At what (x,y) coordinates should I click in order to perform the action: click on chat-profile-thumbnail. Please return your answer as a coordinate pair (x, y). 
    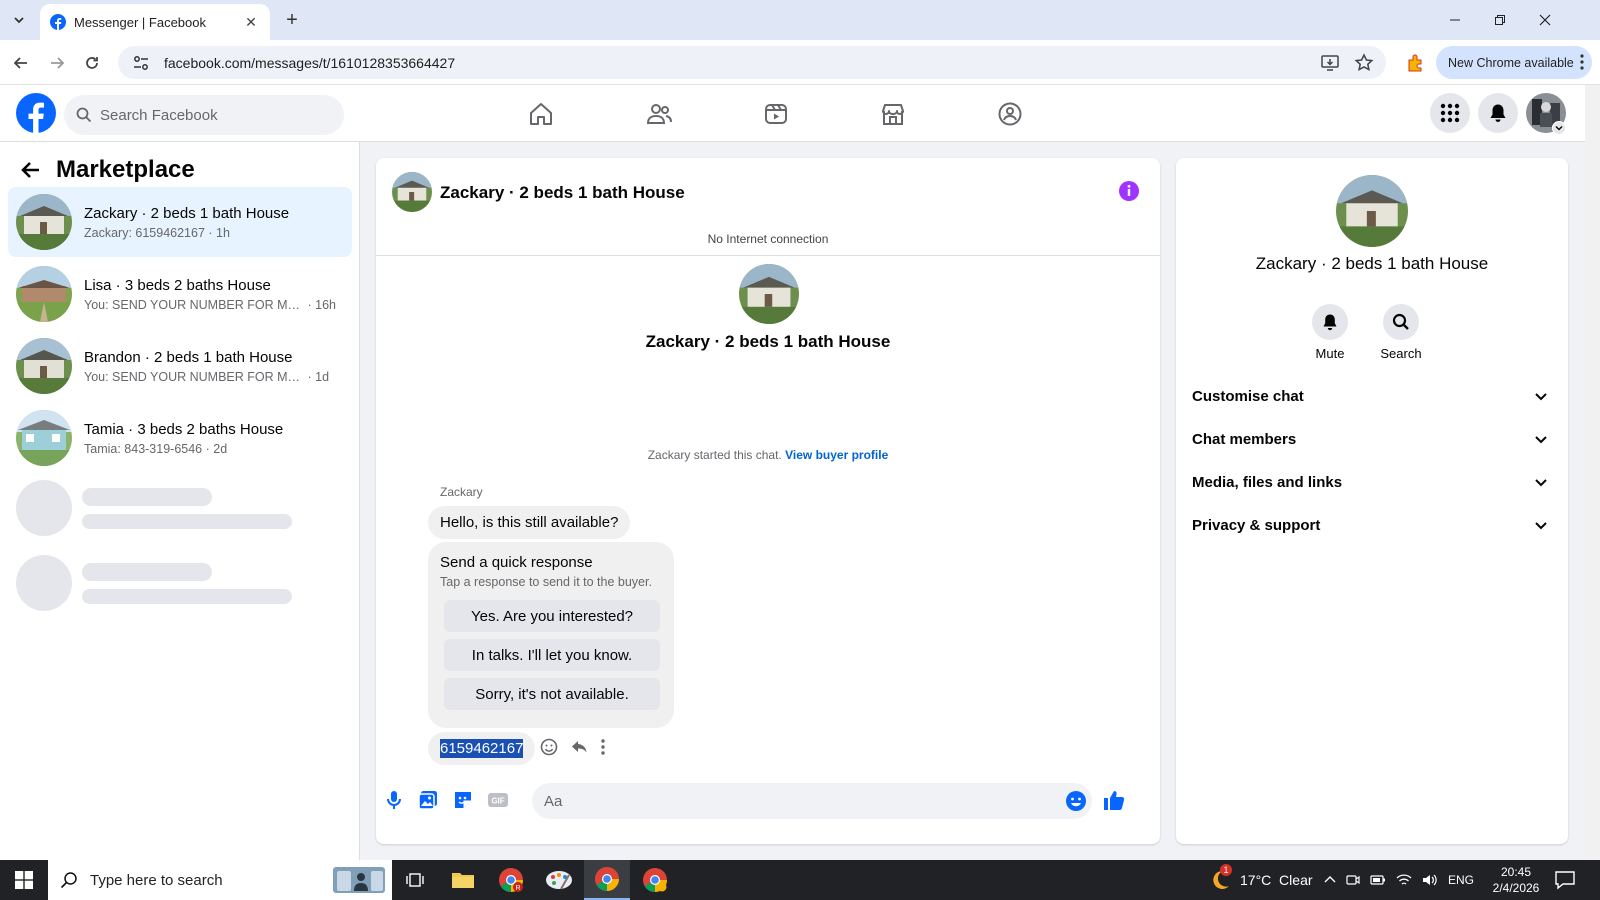
    Looking at the image, I should click on (769, 294).